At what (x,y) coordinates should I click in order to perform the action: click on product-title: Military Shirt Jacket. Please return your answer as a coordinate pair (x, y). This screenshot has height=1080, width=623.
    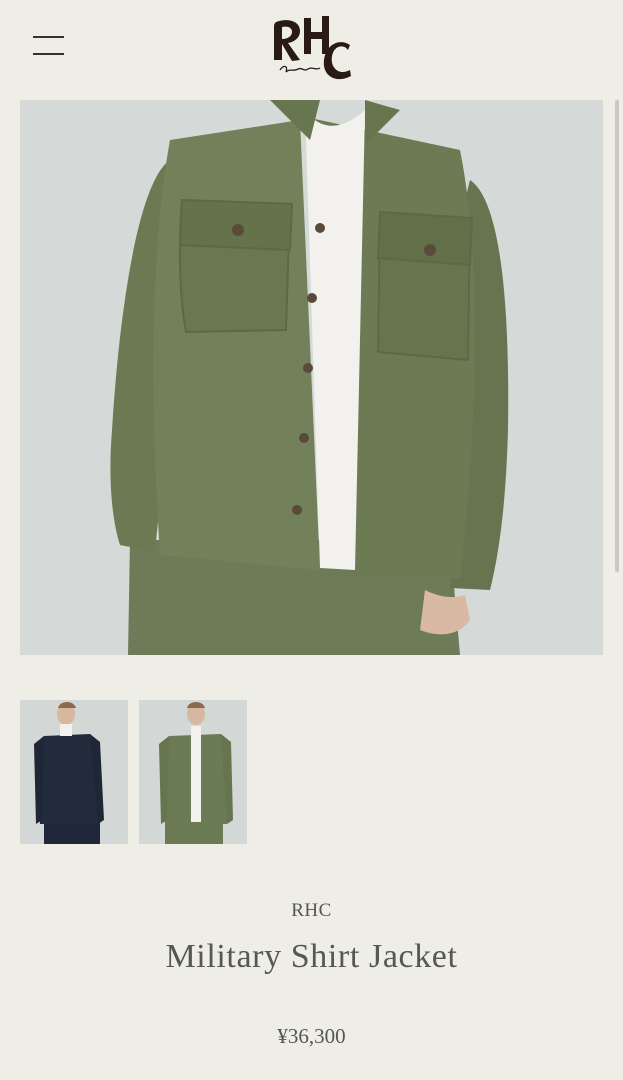
    Looking at the image, I should click on (311, 956).